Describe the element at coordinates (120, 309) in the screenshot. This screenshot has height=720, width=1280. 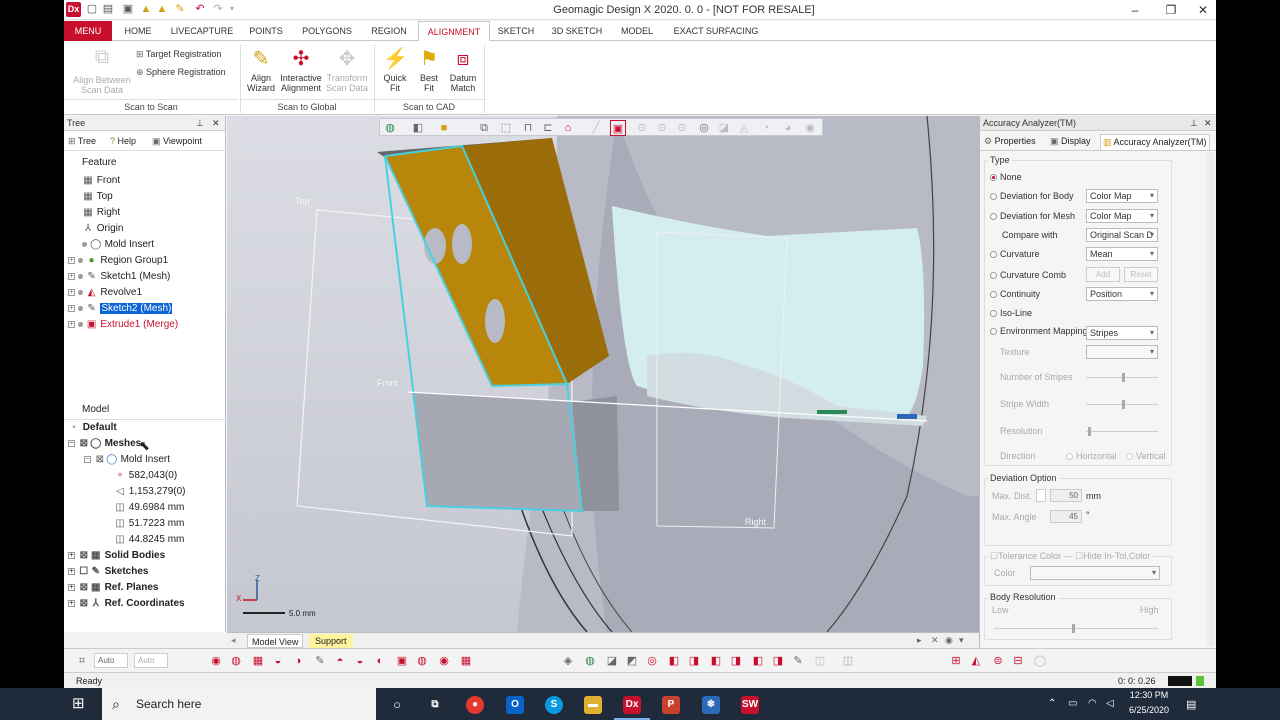
I see `tree-item-sketch2: + ✎ Sketch2 (Mesh)` at that location.